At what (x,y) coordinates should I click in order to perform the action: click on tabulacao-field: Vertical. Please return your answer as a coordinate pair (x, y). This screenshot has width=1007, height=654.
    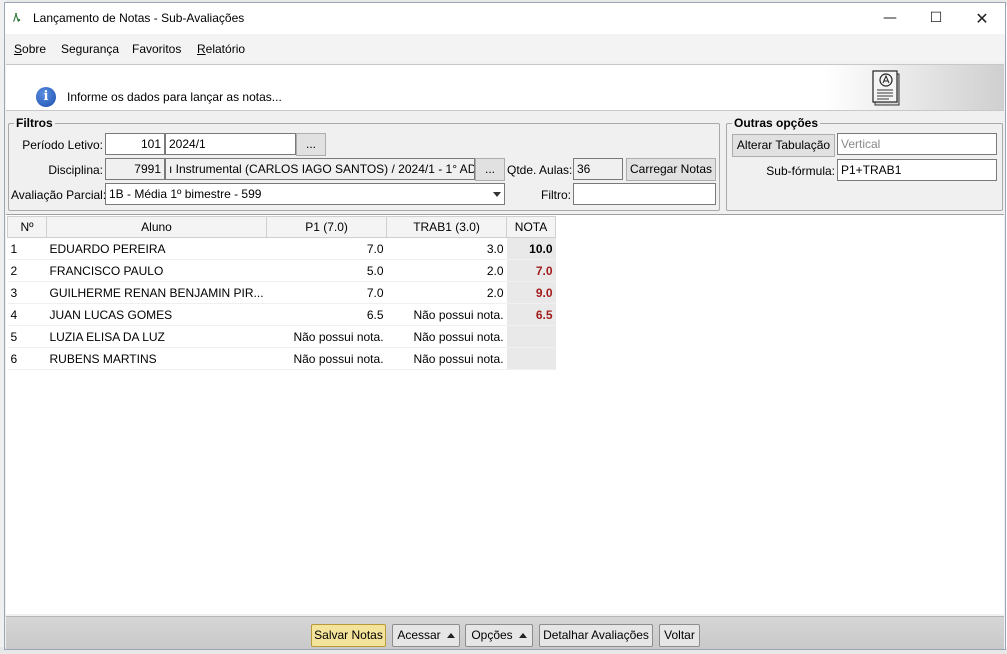
    Looking at the image, I should click on (917, 144).